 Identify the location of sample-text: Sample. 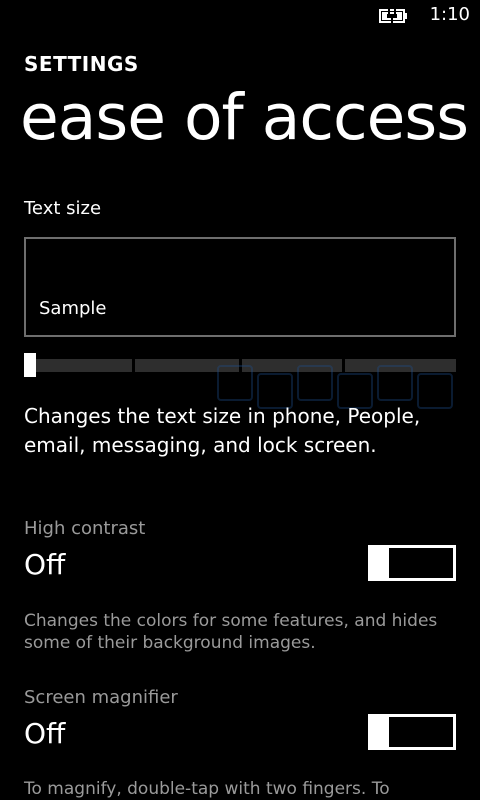
(73, 308).